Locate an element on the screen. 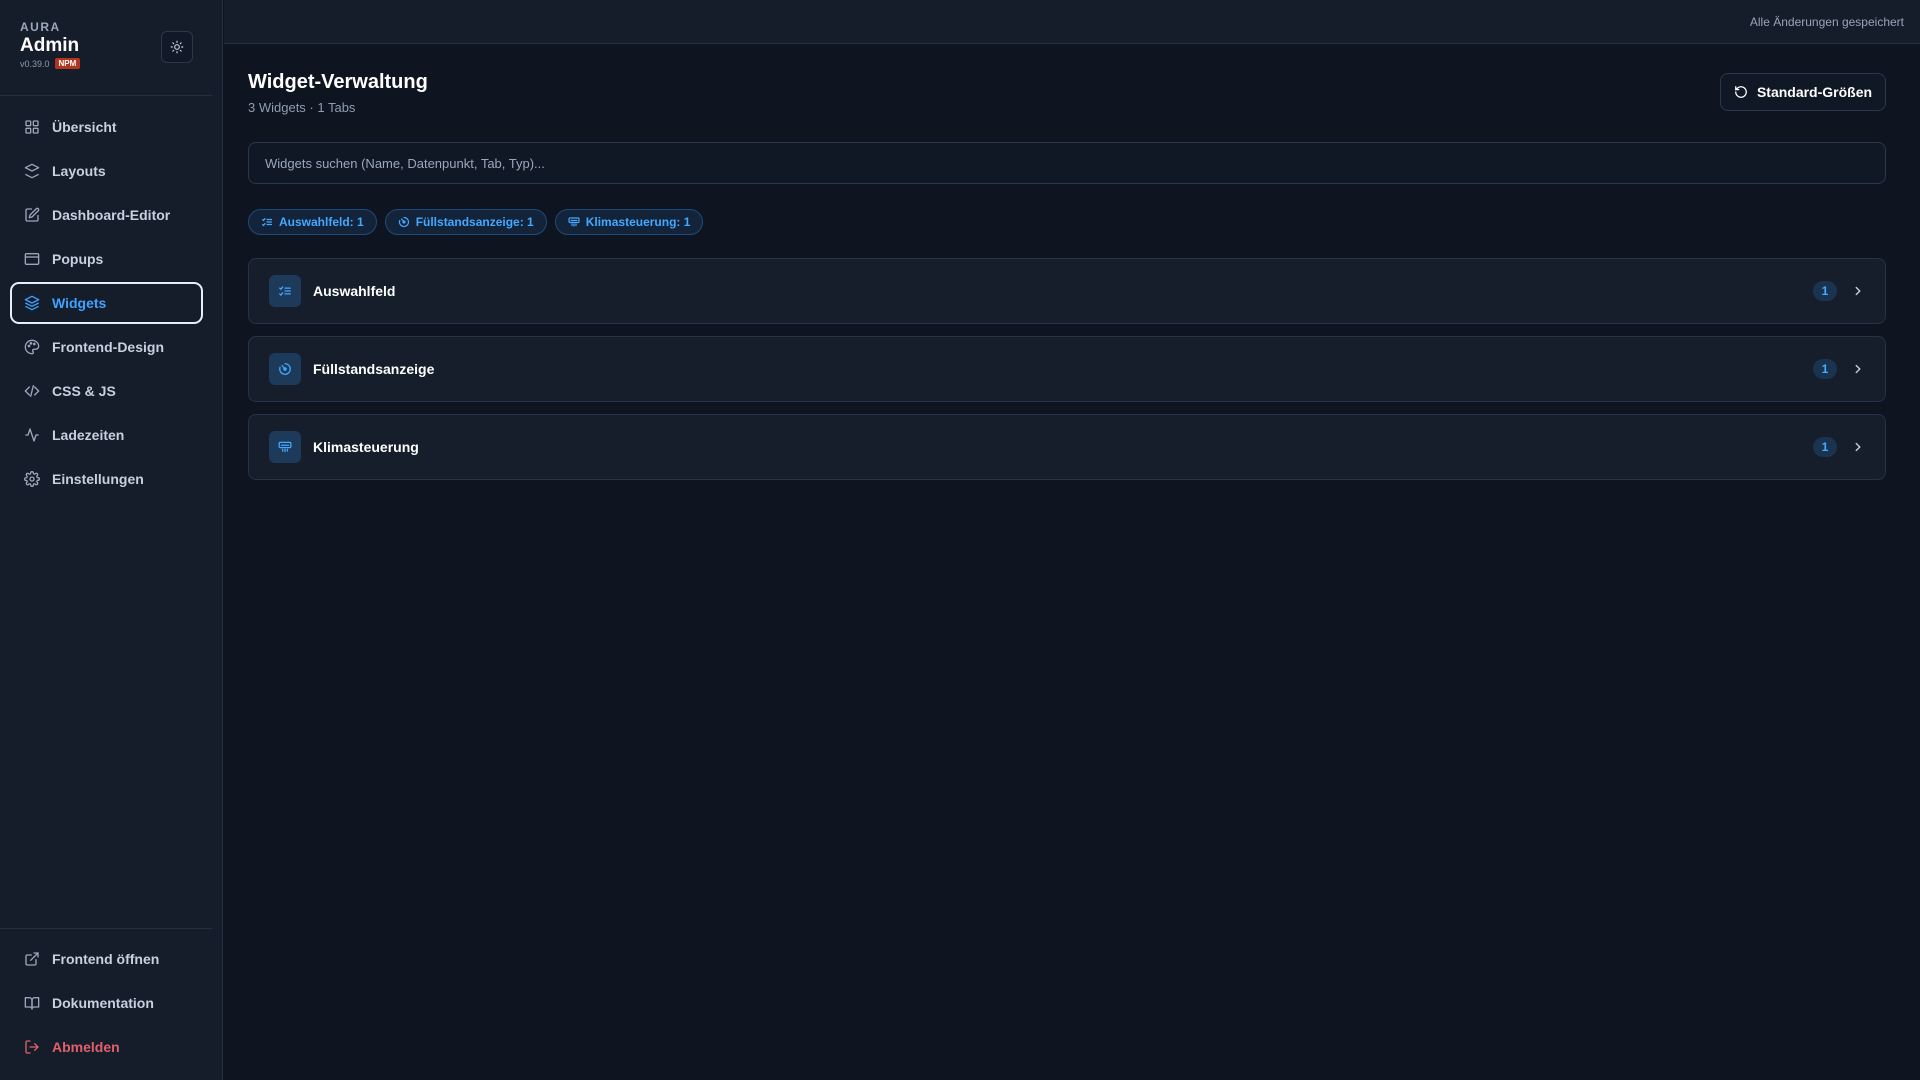  chip-label: Klimasteuerung: 1 is located at coordinates (638, 222).